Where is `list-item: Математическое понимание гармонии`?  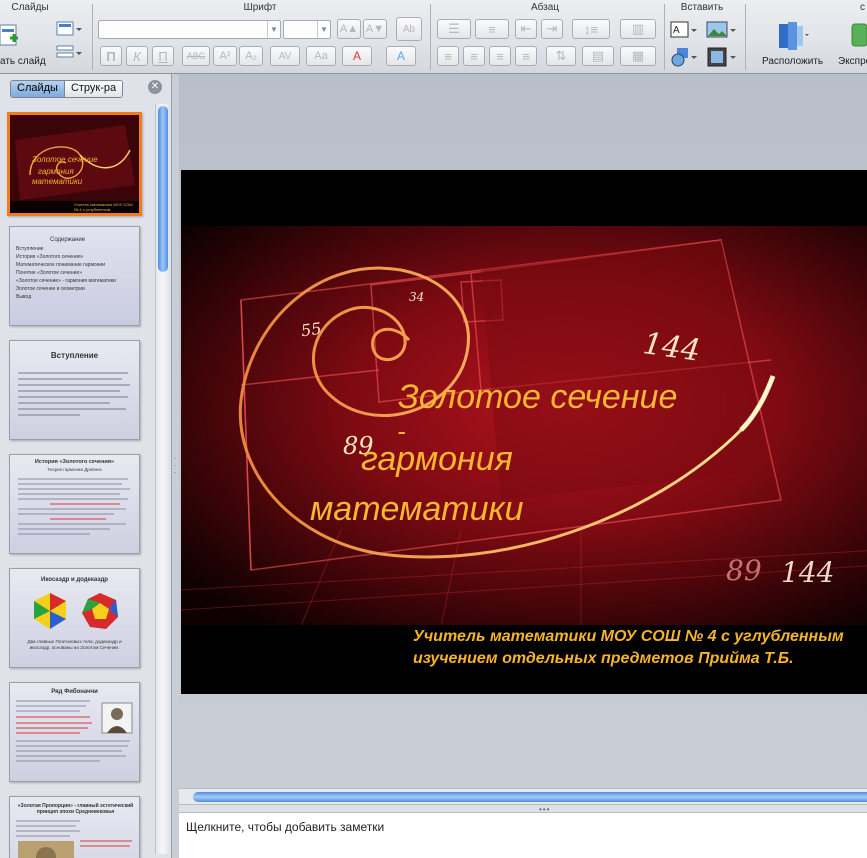
list-item: Математическое понимание гармонии is located at coordinates (61, 265).